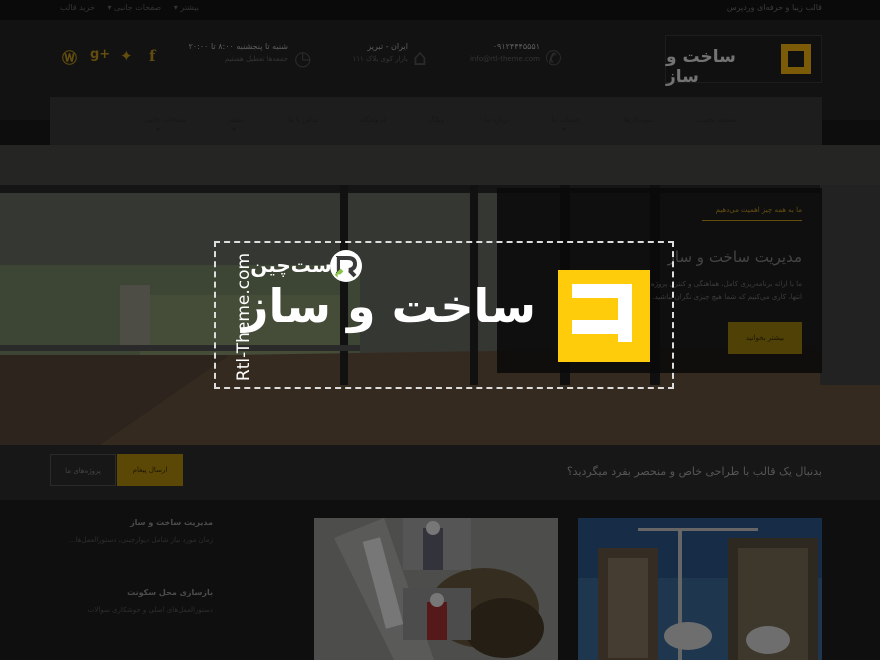  What do you see at coordinates (300, 265) in the screenshot?
I see `watermark-brand: راست‌چین` at bounding box center [300, 265].